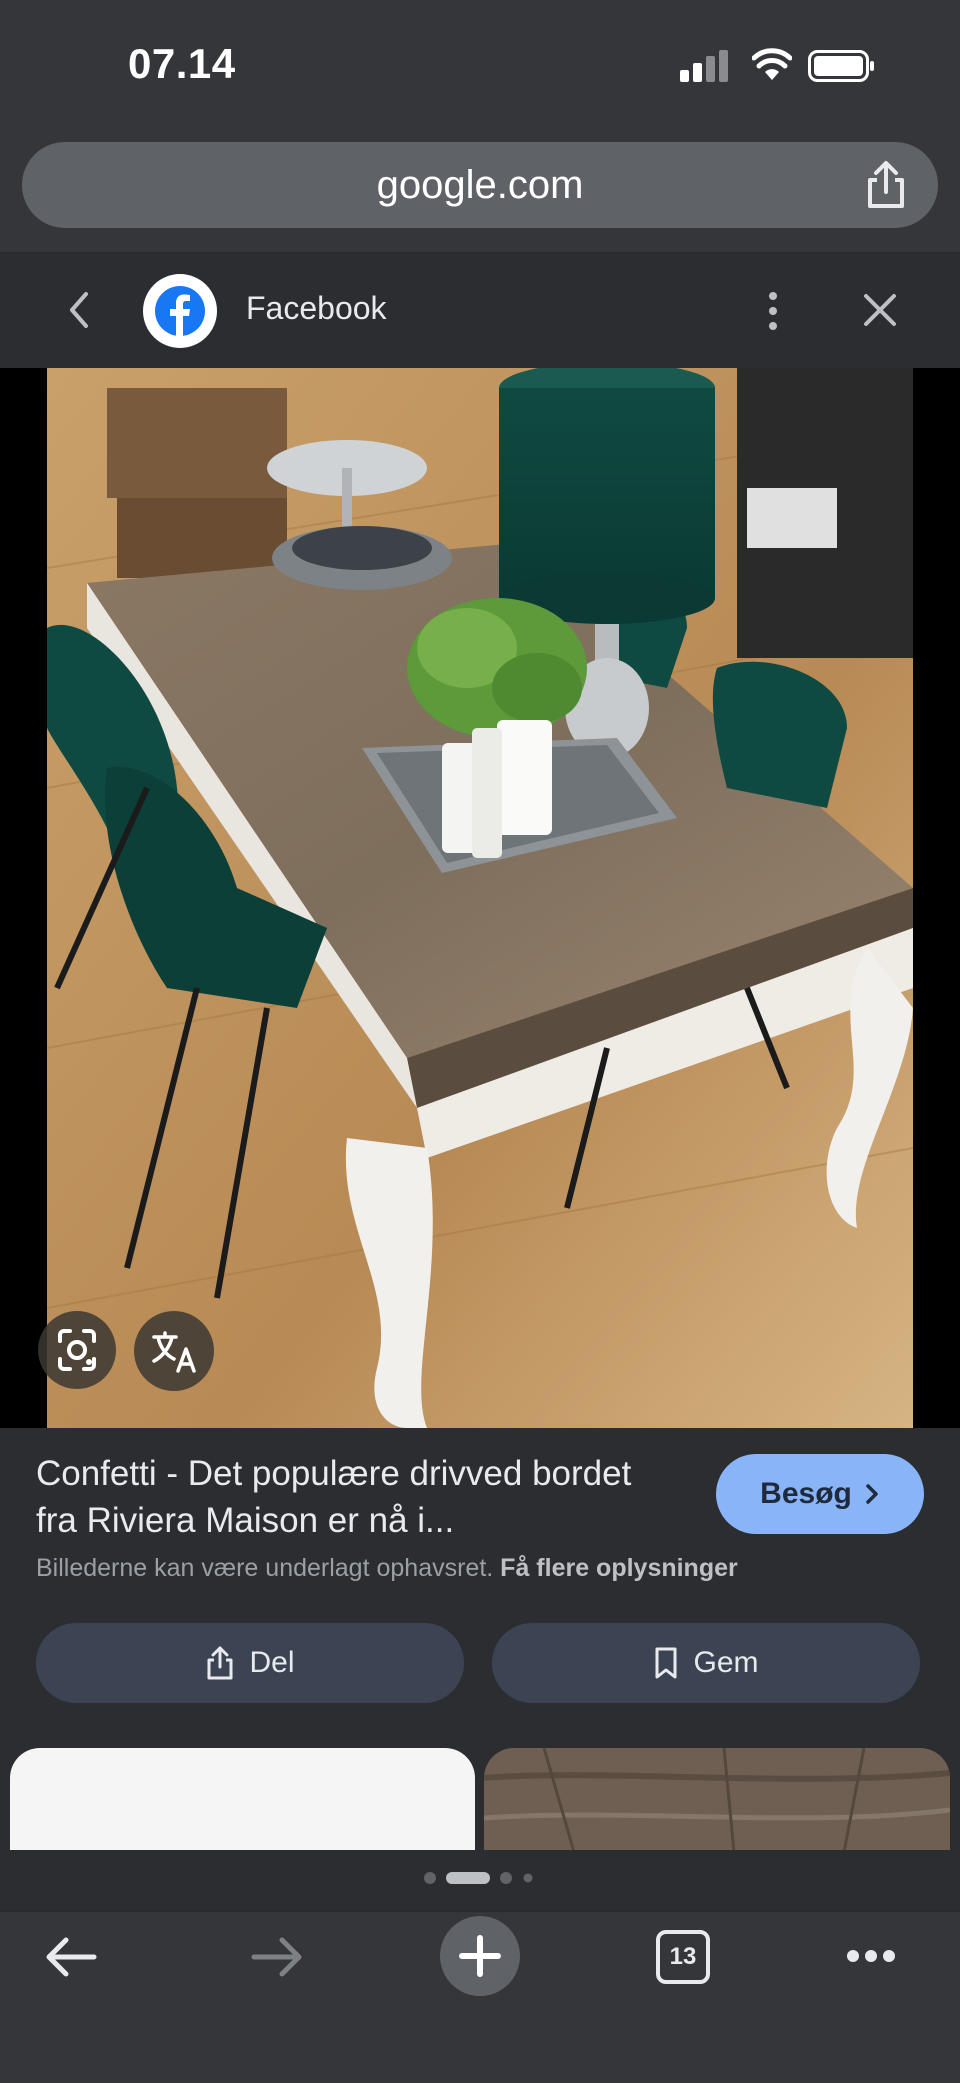 The height and width of the screenshot is (2083, 960). Describe the element at coordinates (272, 1662) in the screenshot. I see `share-button-label: Del` at that location.